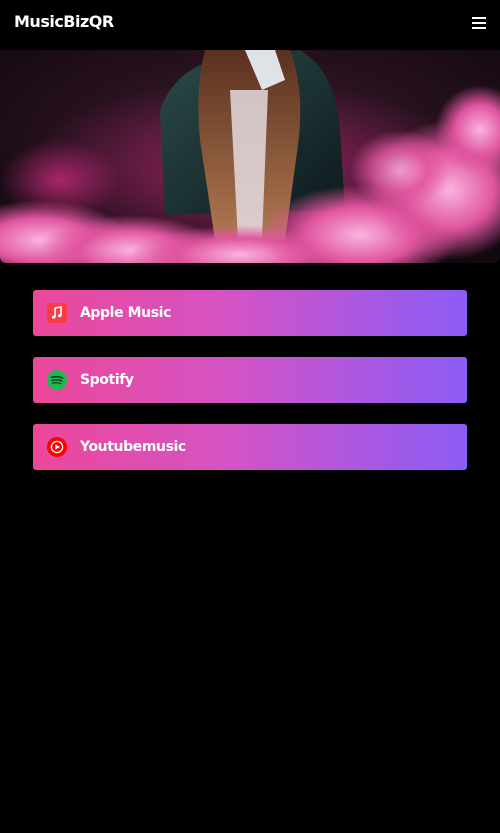 This screenshot has width=500, height=833. Describe the element at coordinates (107, 380) in the screenshot. I see `spotify-label: Spotify` at that location.